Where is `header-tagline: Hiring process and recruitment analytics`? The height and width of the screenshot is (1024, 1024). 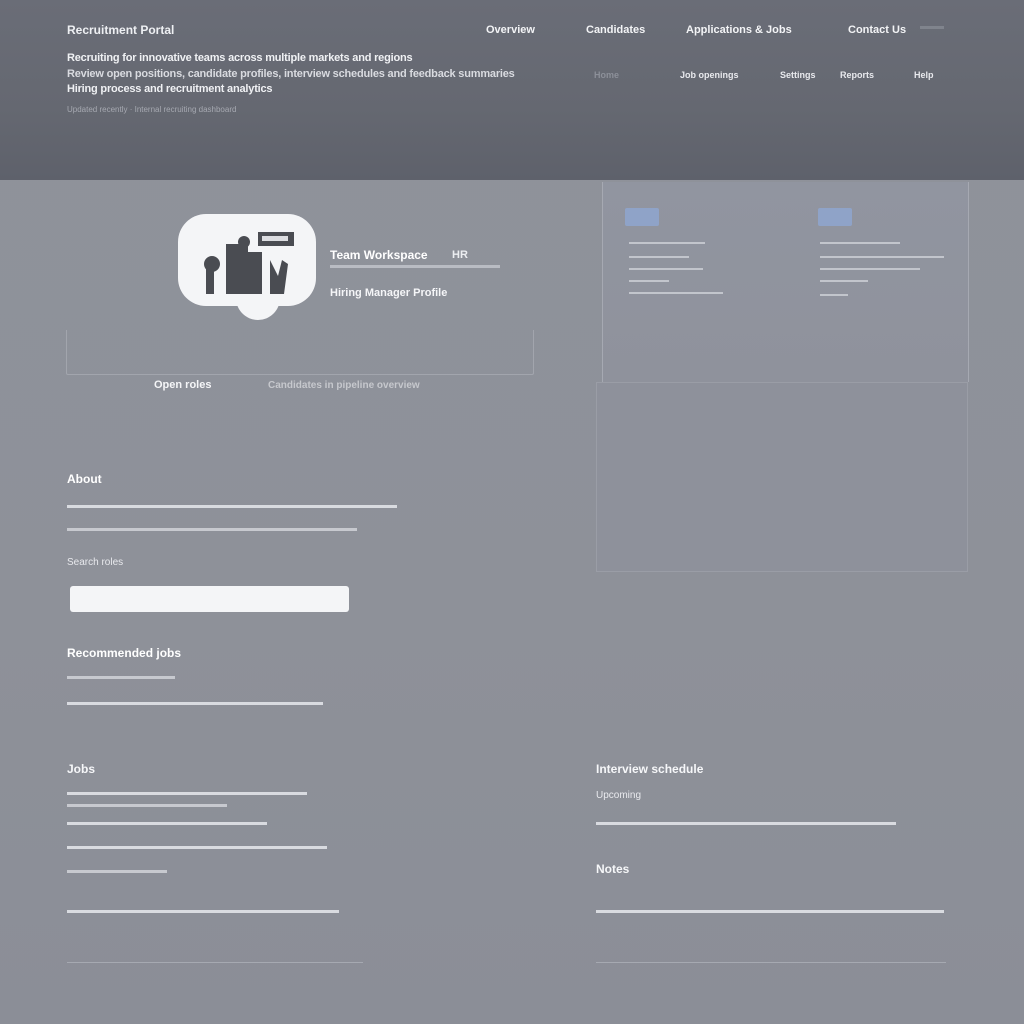 header-tagline: Hiring process and recruitment analytics is located at coordinates (170, 89).